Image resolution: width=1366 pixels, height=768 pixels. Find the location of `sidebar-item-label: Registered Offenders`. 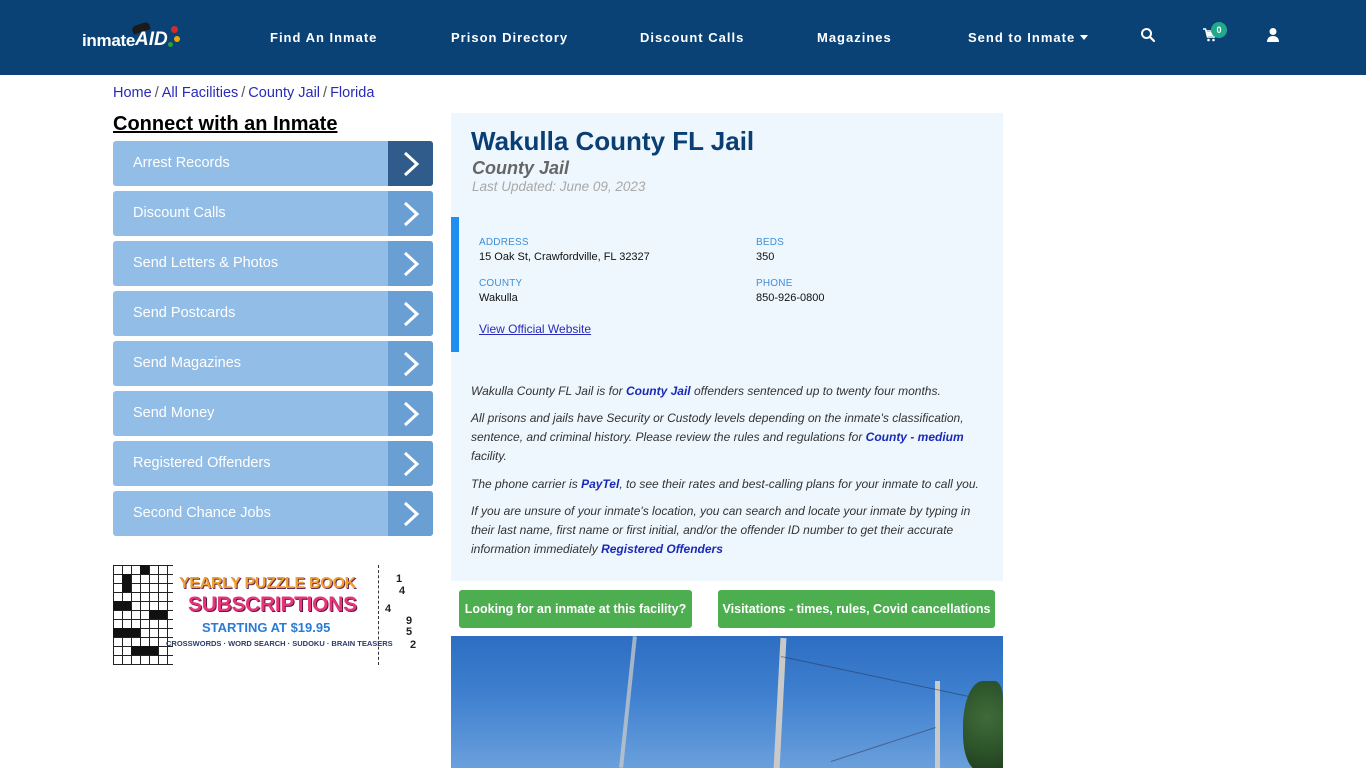

sidebar-item-label: Registered Offenders is located at coordinates (202, 463).